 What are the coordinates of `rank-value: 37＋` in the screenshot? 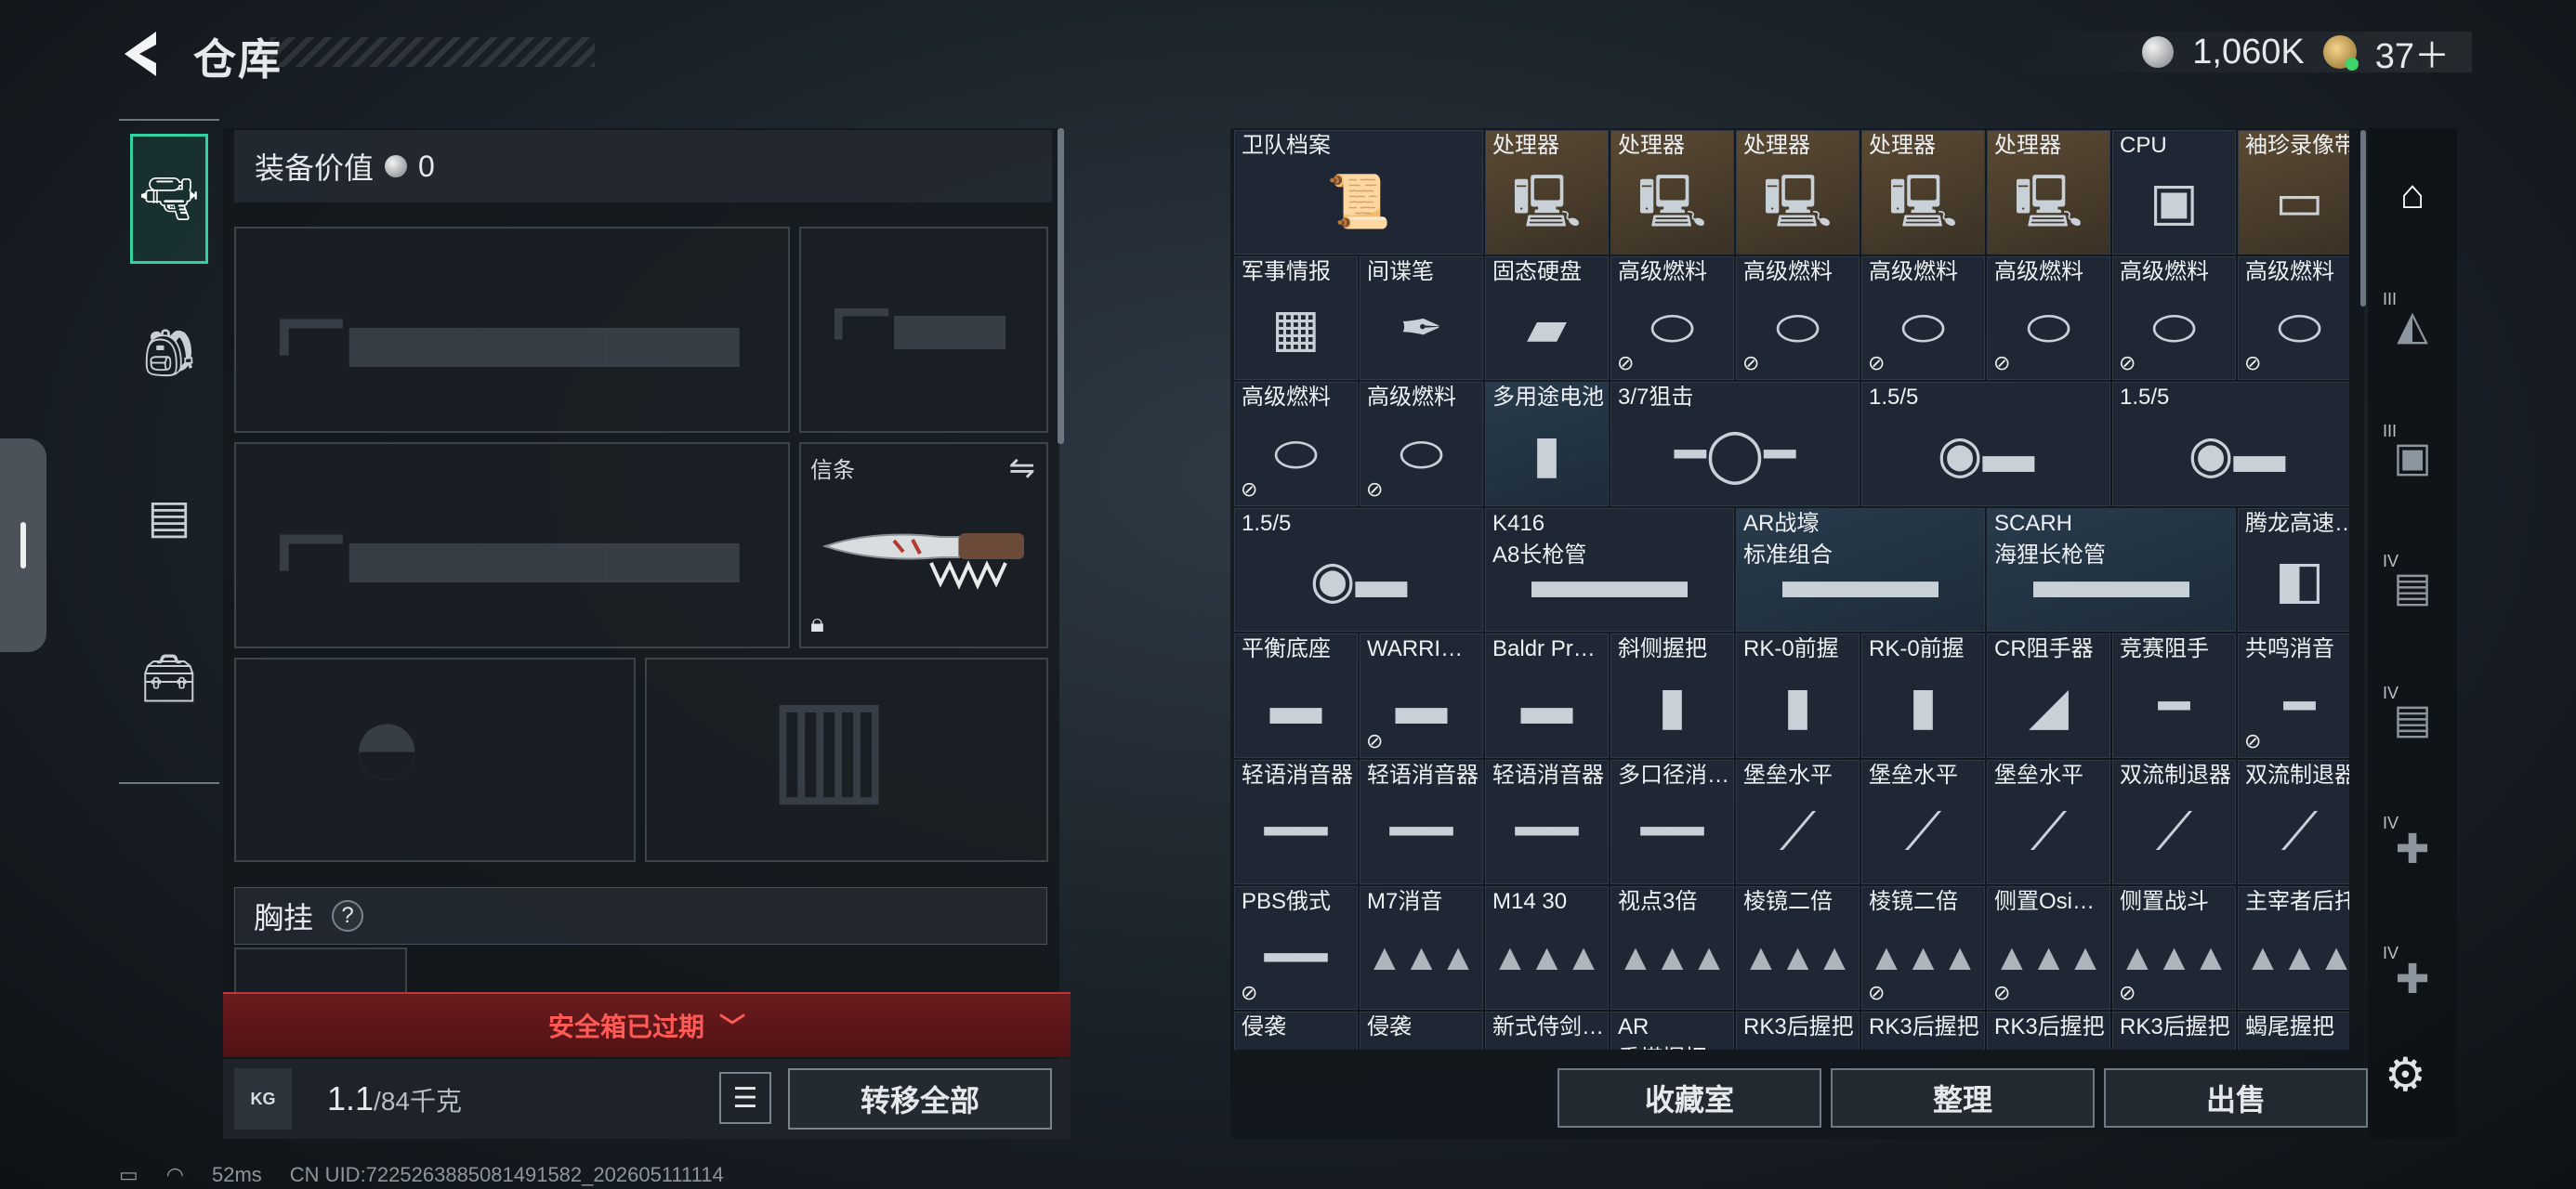 It's located at (2412, 53).